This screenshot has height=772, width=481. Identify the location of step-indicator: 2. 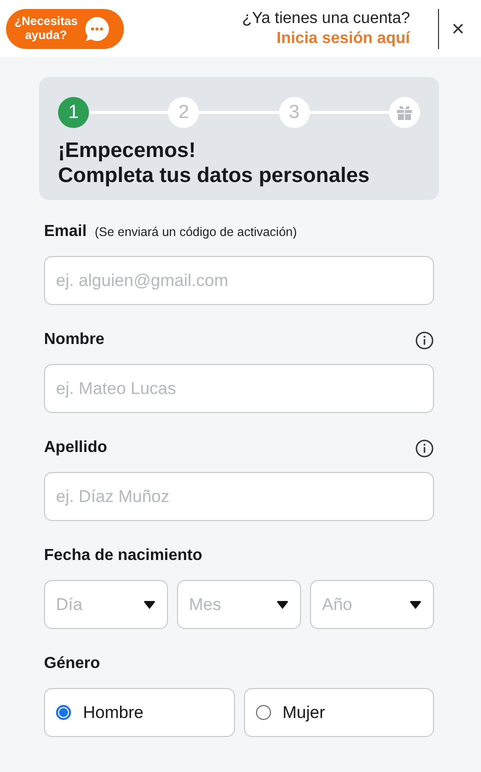
(184, 112).